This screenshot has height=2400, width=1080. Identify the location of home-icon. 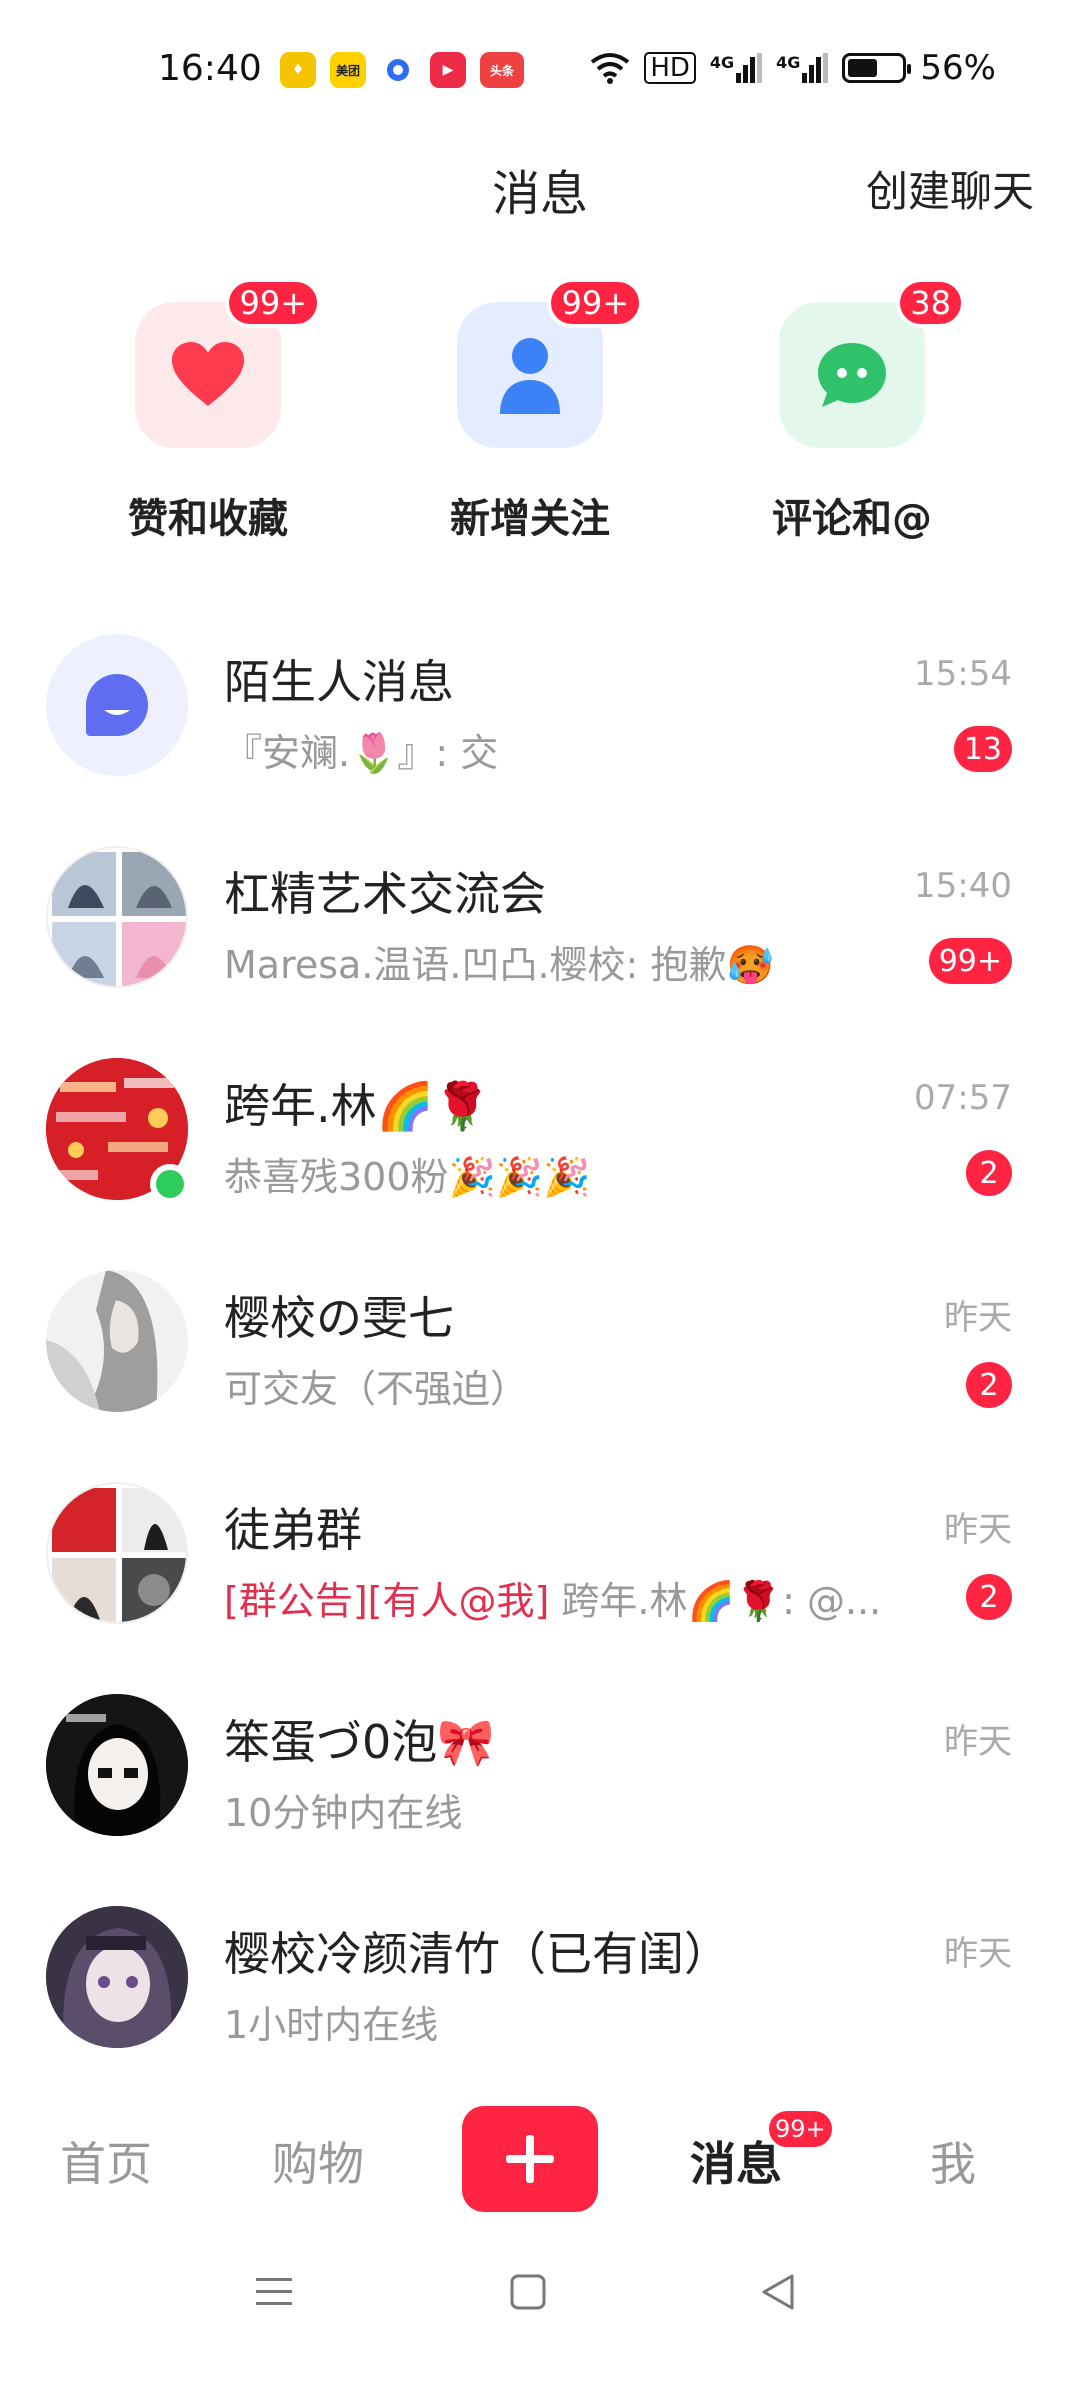
(528, 2292).